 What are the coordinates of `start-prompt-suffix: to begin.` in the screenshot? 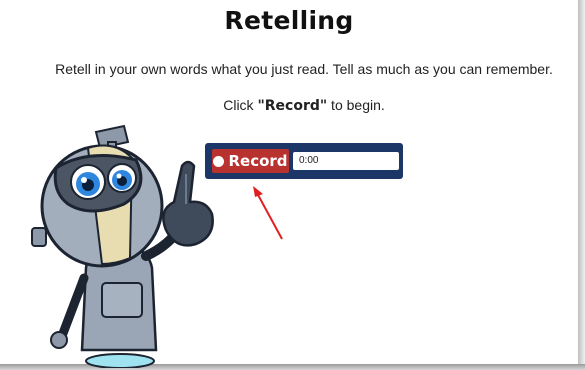 It's located at (356, 105).